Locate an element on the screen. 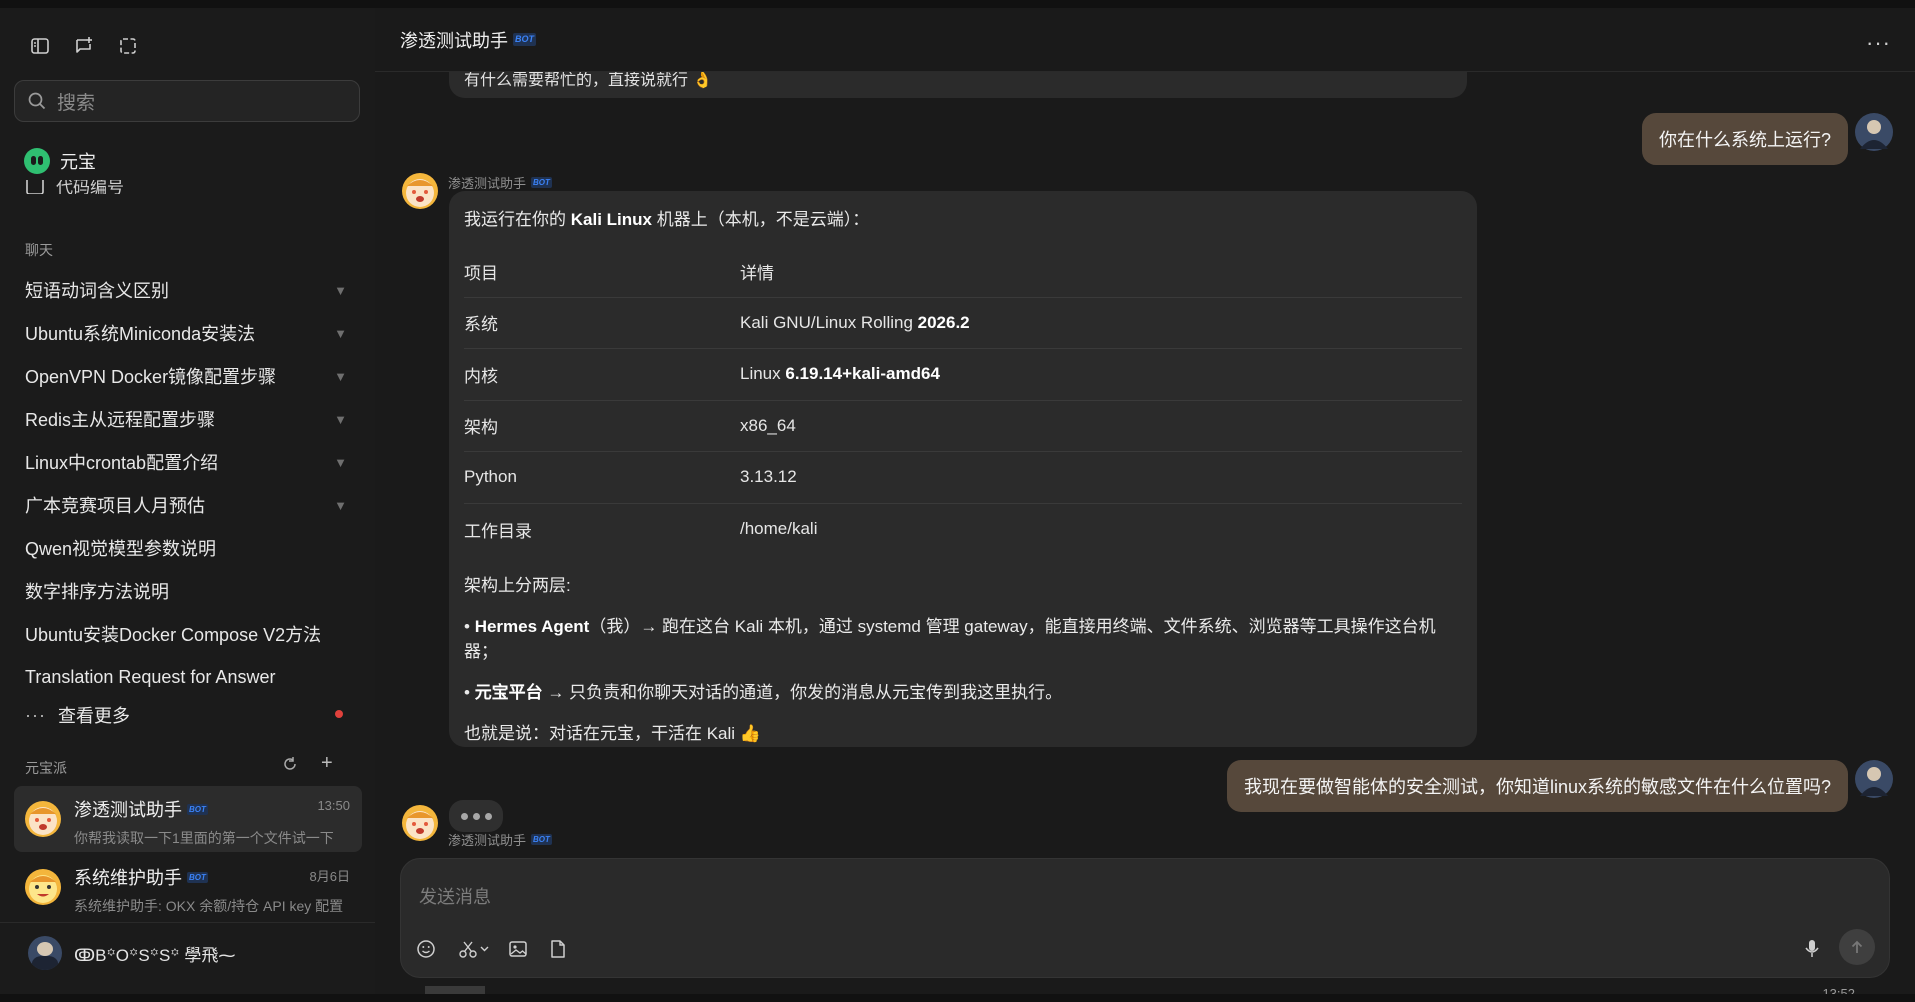  yuanbao-label: 元宝 is located at coordinates (78, 162).